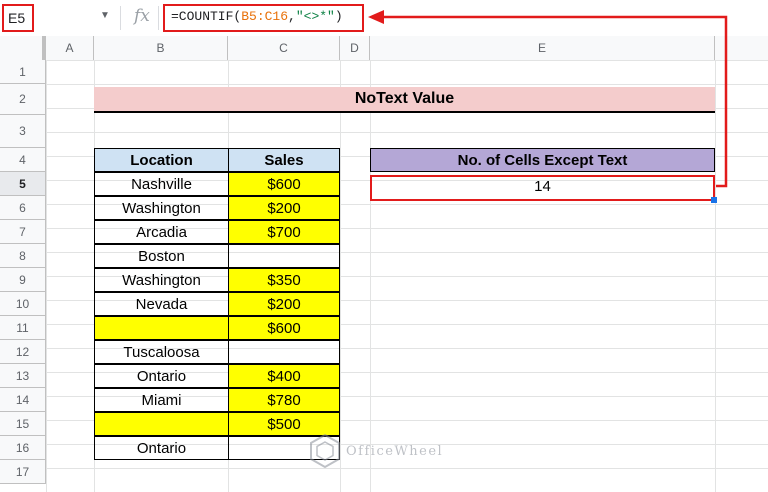  I want to click on formula-range: B5:C16, so click(265, 16).